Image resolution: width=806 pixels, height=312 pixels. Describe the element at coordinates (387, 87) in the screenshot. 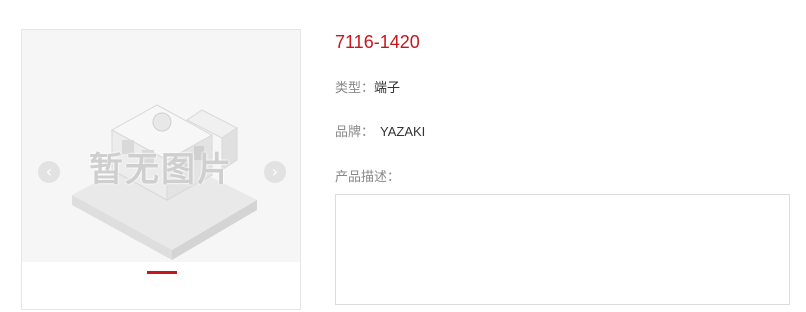

I see `type-value: 端子` at that location.